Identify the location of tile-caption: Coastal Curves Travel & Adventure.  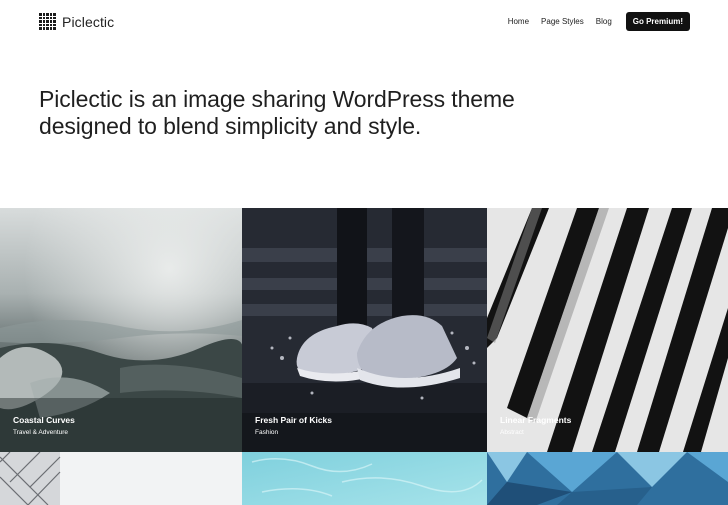
(44, 425).